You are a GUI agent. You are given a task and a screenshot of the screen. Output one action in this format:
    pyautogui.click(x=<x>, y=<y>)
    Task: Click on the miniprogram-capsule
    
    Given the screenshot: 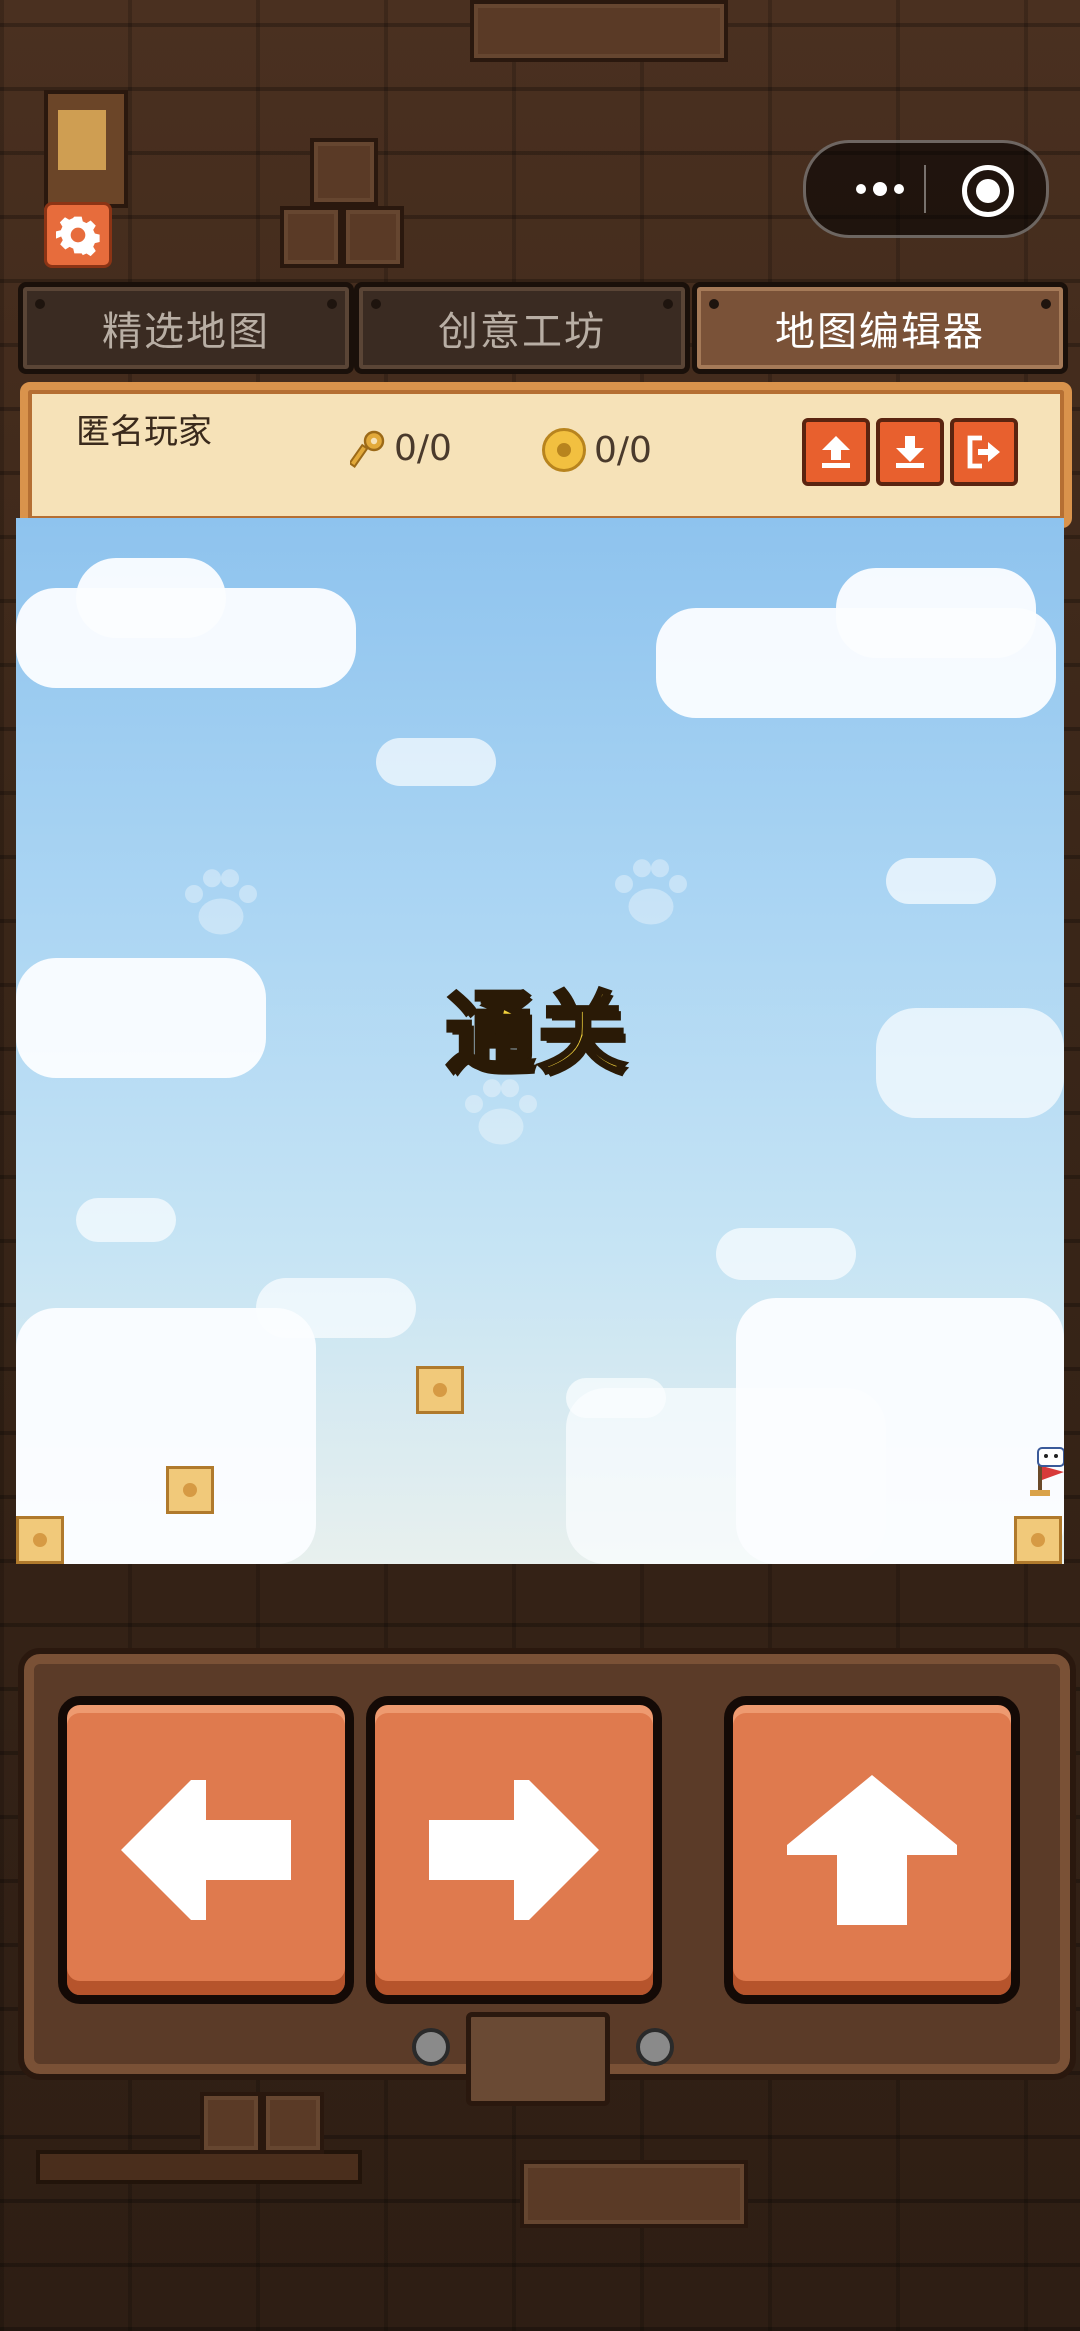 What is the action you would take?
    pyautogui.click(x=926, y=189)
    